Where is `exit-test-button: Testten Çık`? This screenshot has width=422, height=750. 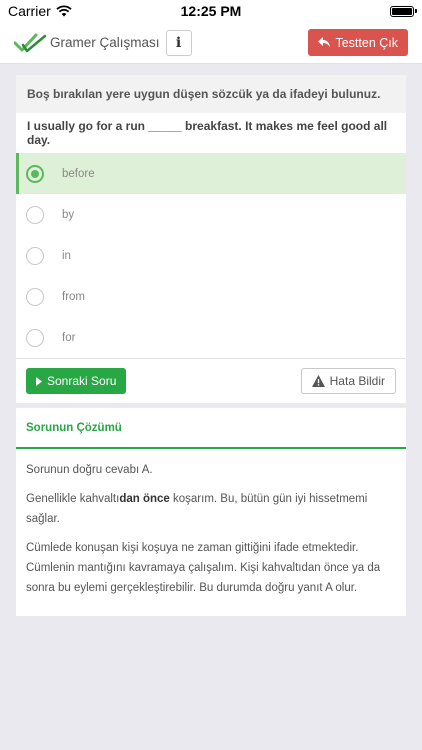 exit-test-button: Testten Çık is located at coordinates (358, 42).